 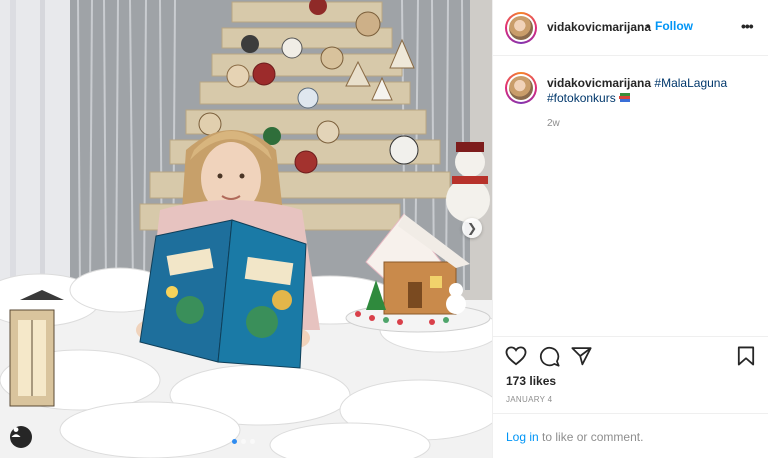 I want to click on hashtag-link: #MalaLaguna, so click(x=690, y=83).